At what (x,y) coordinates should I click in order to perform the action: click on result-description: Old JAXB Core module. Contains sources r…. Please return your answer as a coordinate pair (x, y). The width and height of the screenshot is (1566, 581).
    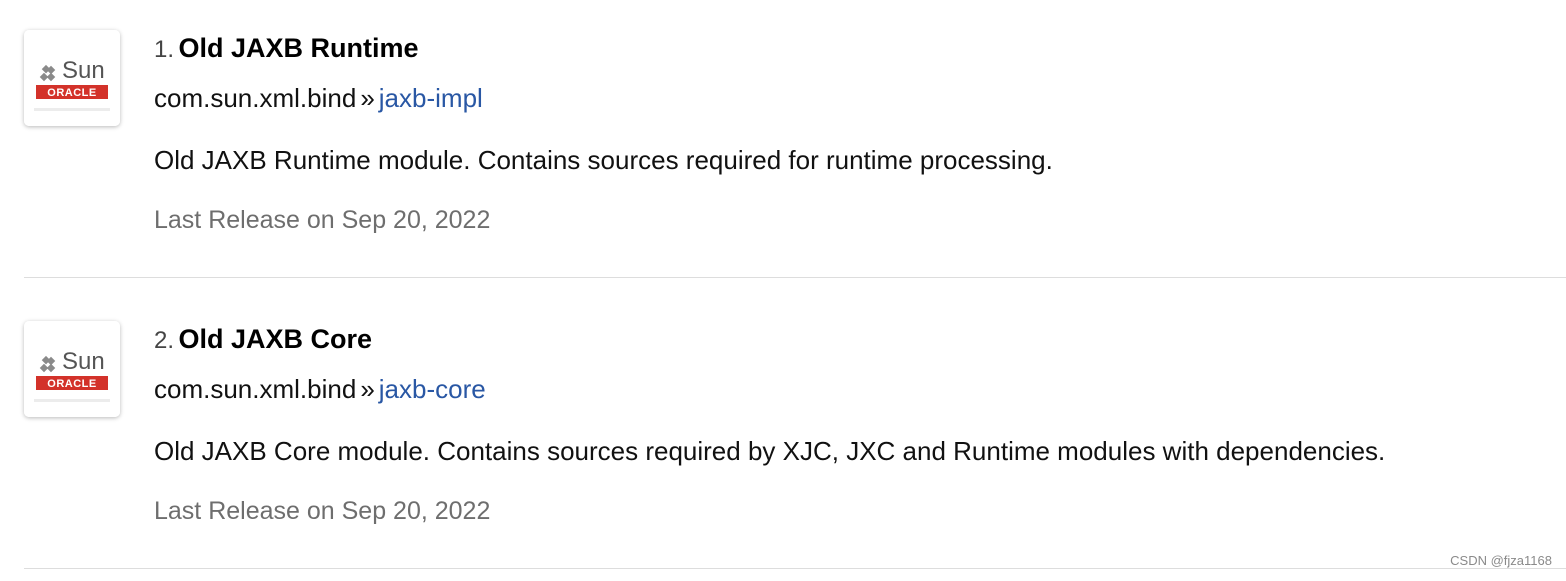
    Looking at the image, I should click on (770, 451).